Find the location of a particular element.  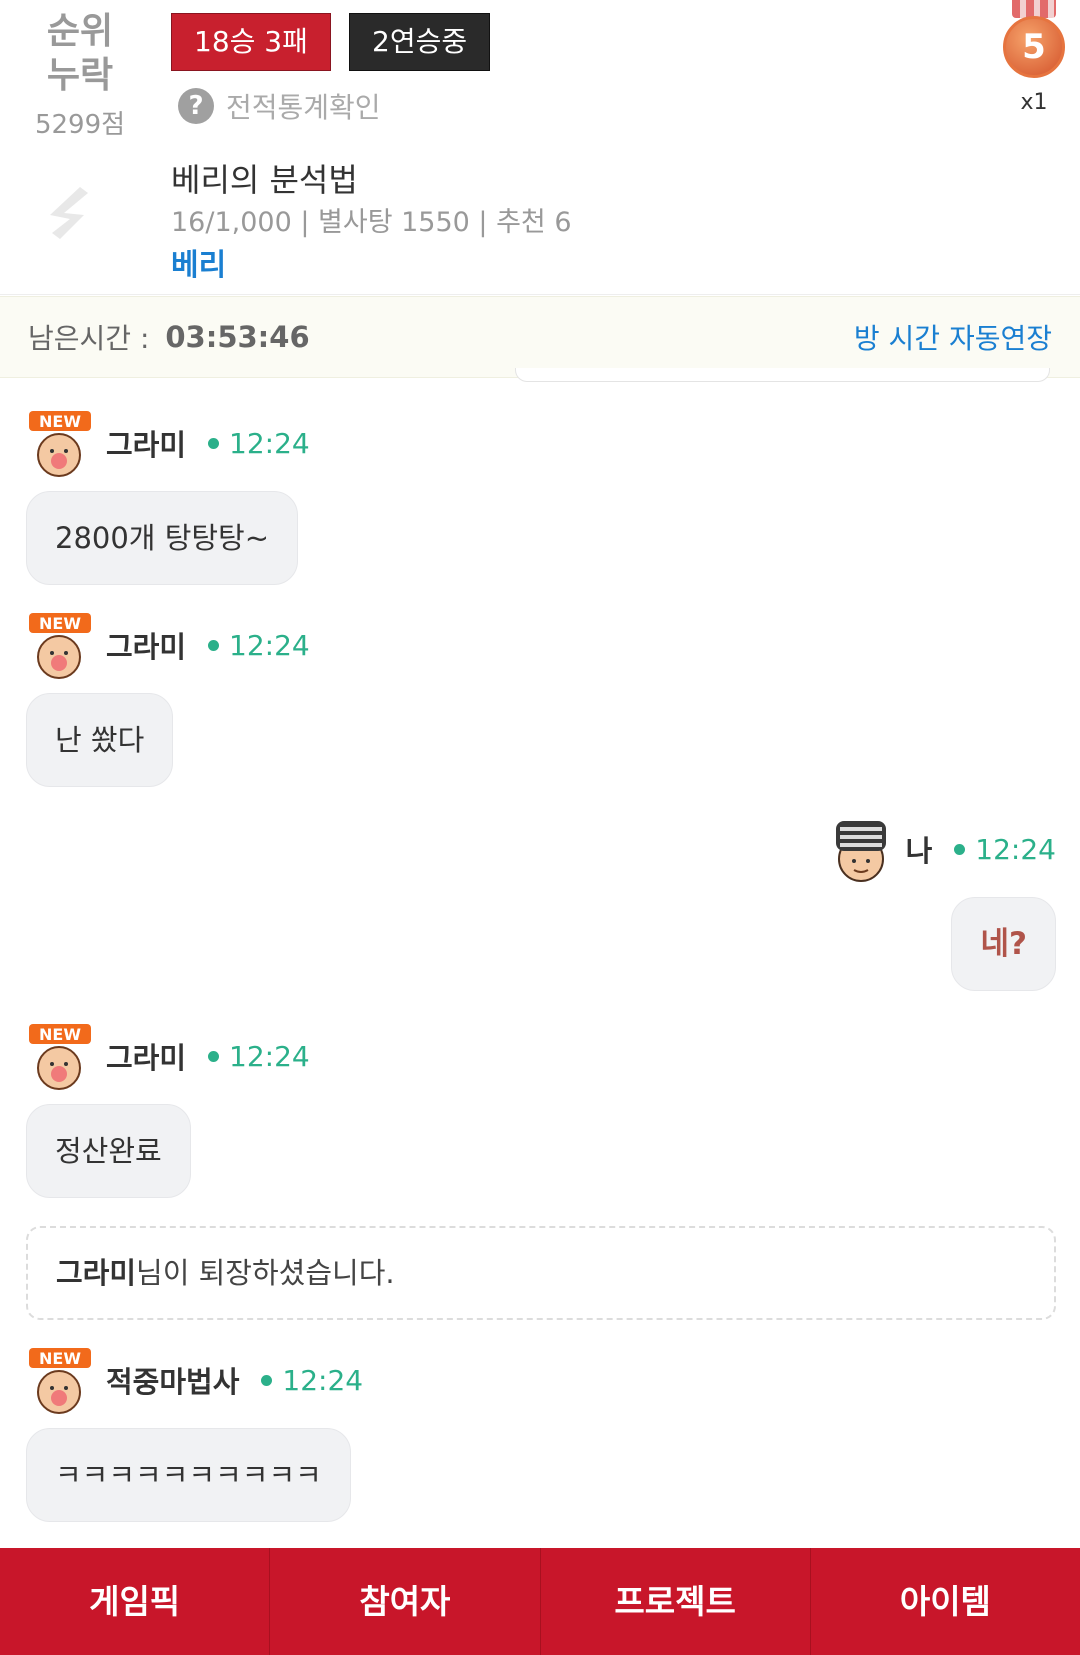

my-message-header: 나 12:24 is located at coordinates (941, 849).